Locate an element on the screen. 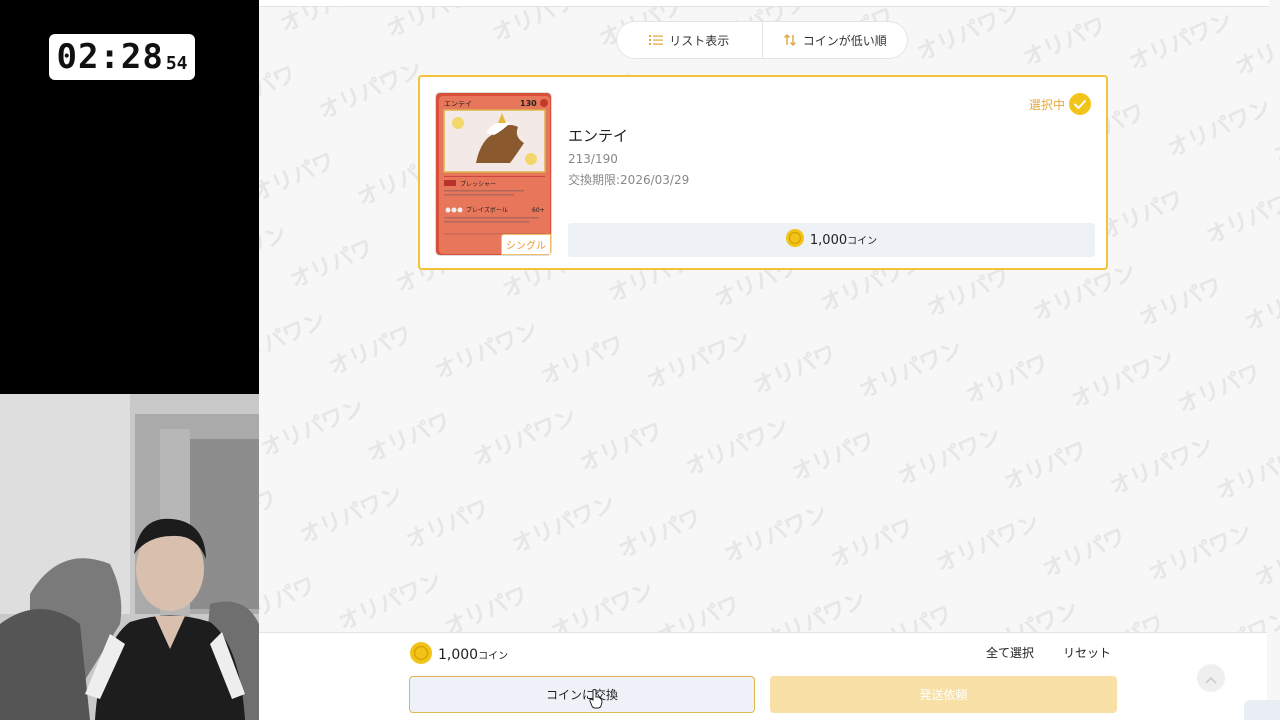  stream-timer: 02:28 54 is located at coordinates (122, 57).